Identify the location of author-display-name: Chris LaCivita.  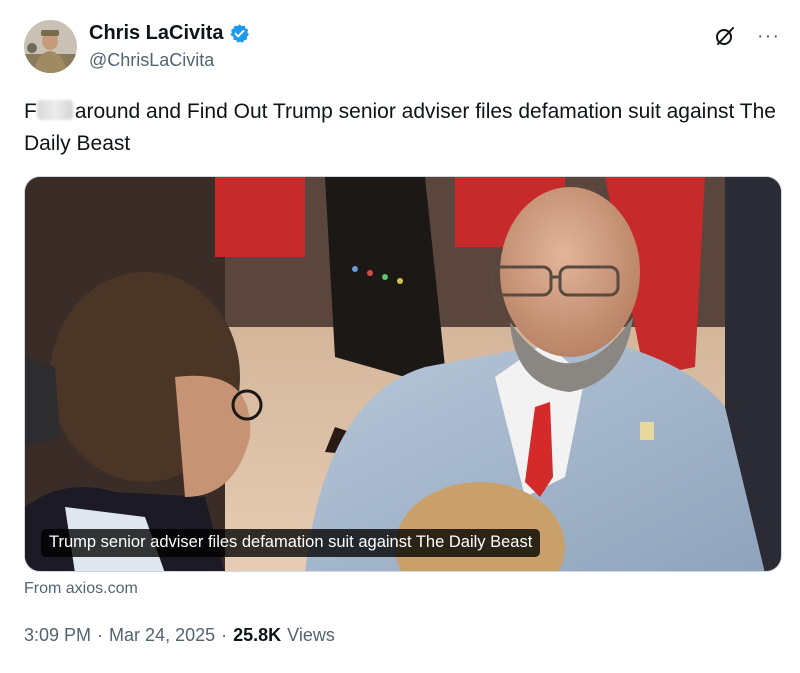
(156, 33).